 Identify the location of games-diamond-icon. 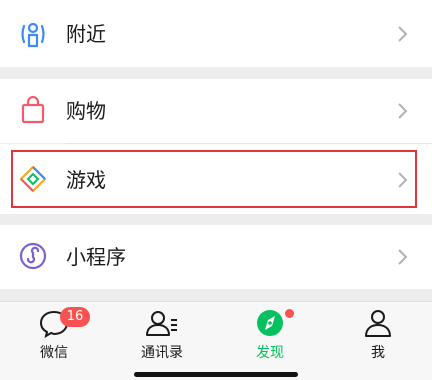
(33, 179).